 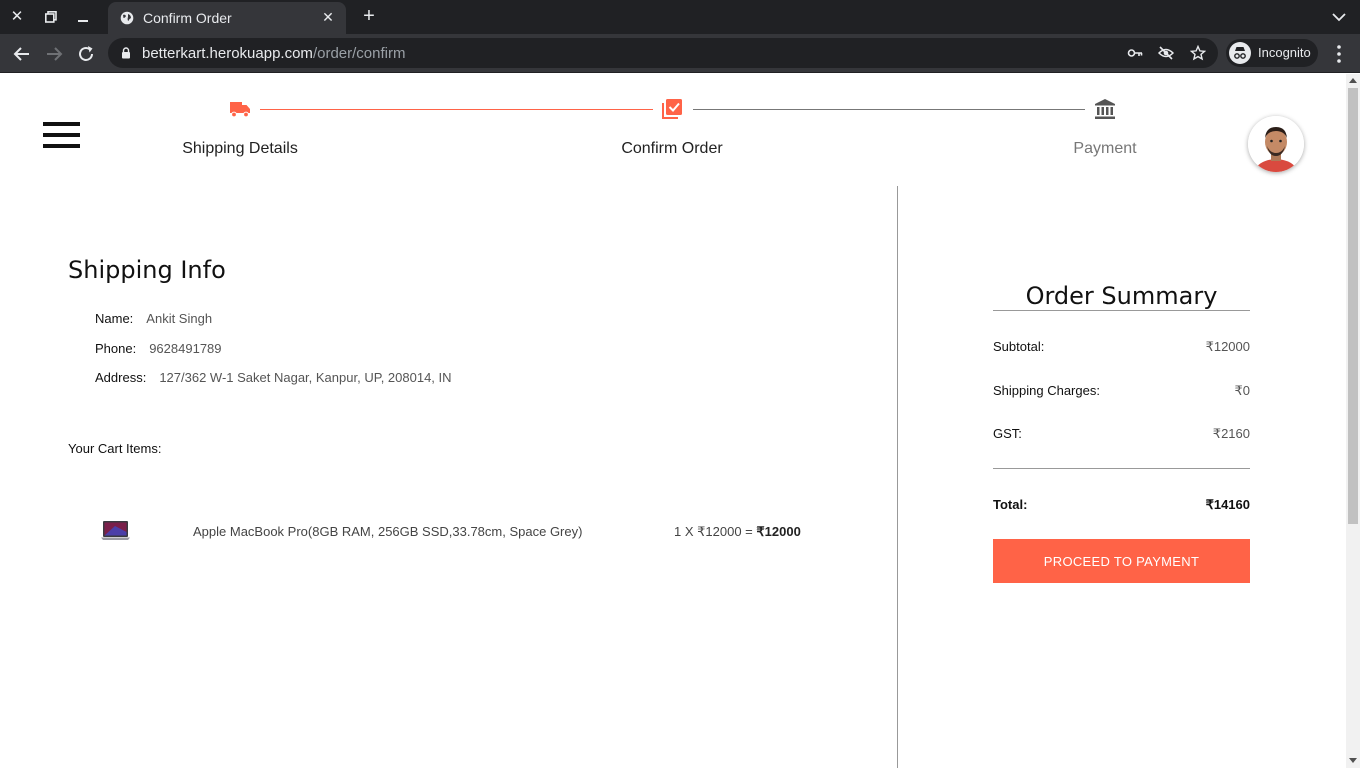 What do you see at coordinates (126, 53) in the screenshot?
I see `lock-icon` at bounding box center [126, 53].